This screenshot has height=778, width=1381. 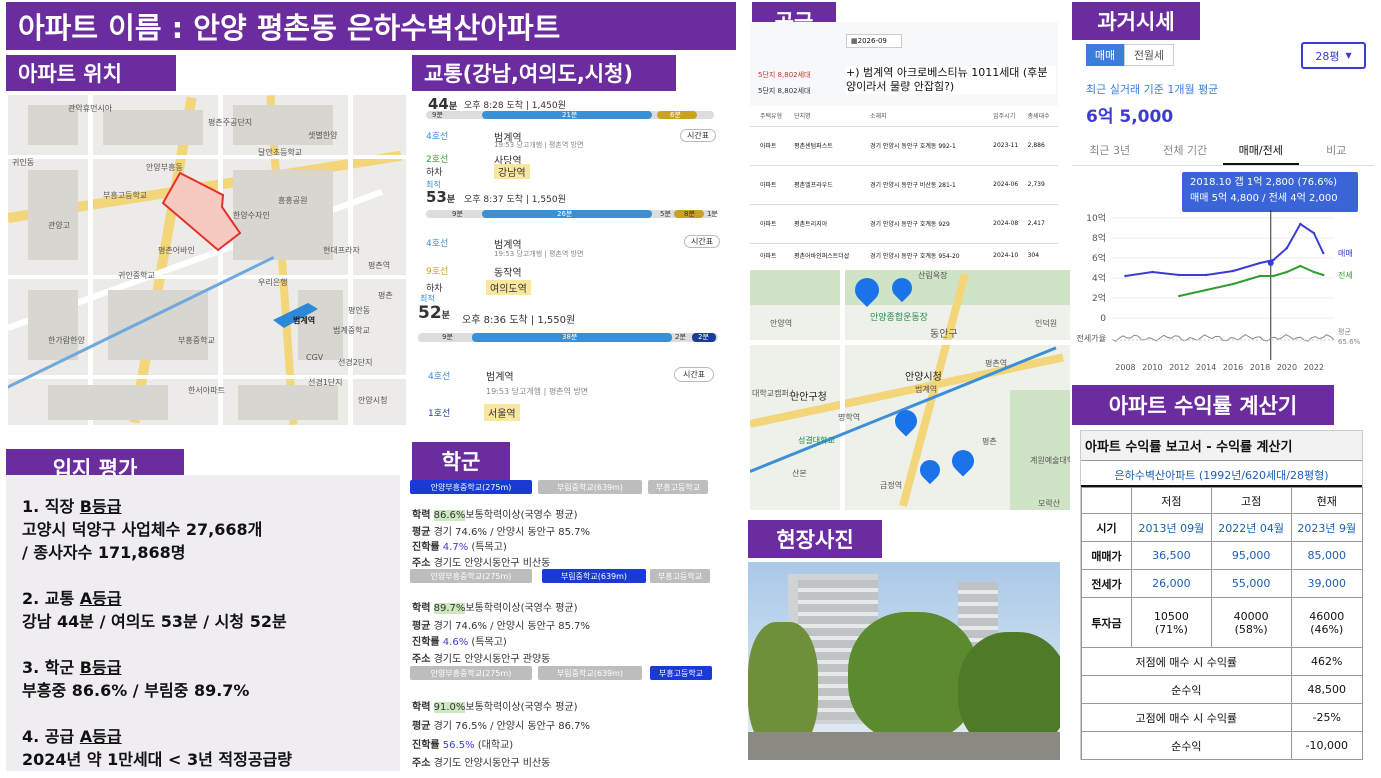 I want to click on eval-detail: 강남 44분 / 여의도 53분 / 시청 52분, so click(x=154, y=621).